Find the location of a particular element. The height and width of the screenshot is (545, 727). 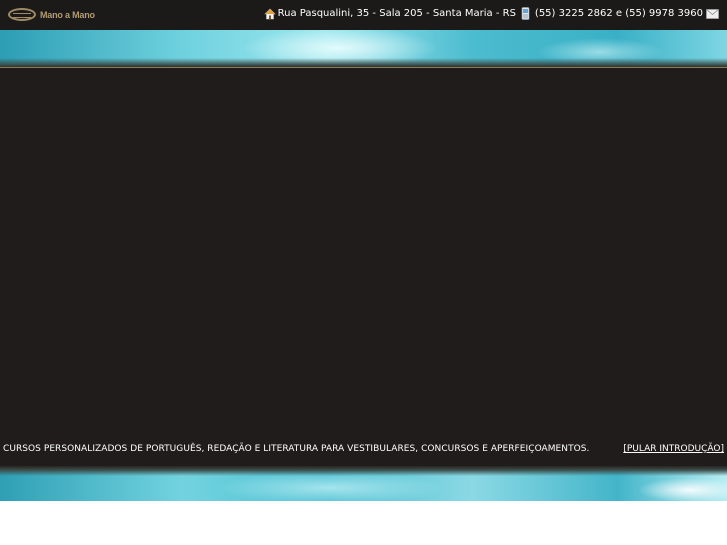

header-decorative-band is located at coordinates (363, 49).